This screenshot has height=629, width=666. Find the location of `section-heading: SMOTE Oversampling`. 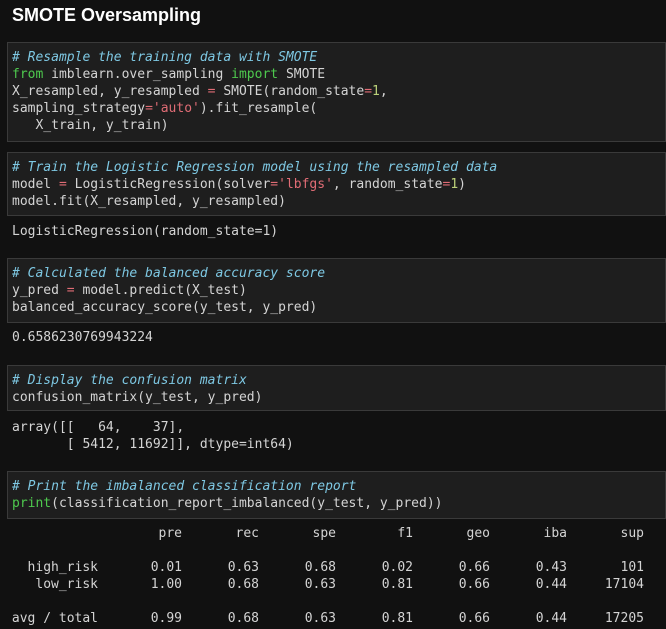

section-heading: SMOTE Oversampling is located at coordinates (107, 15).